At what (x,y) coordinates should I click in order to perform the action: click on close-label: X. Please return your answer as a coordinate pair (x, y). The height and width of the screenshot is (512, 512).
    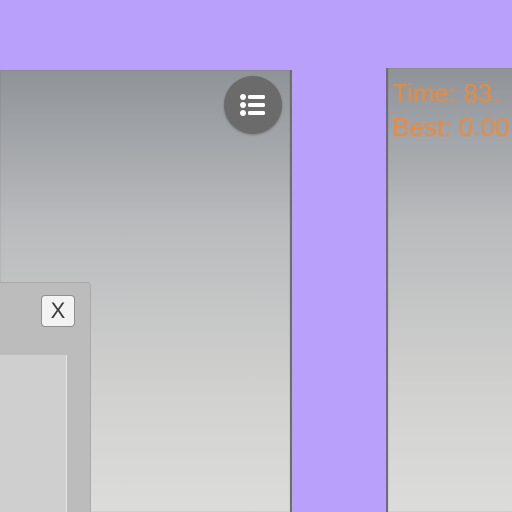
    Looking at the image, I should click on (58, 310).